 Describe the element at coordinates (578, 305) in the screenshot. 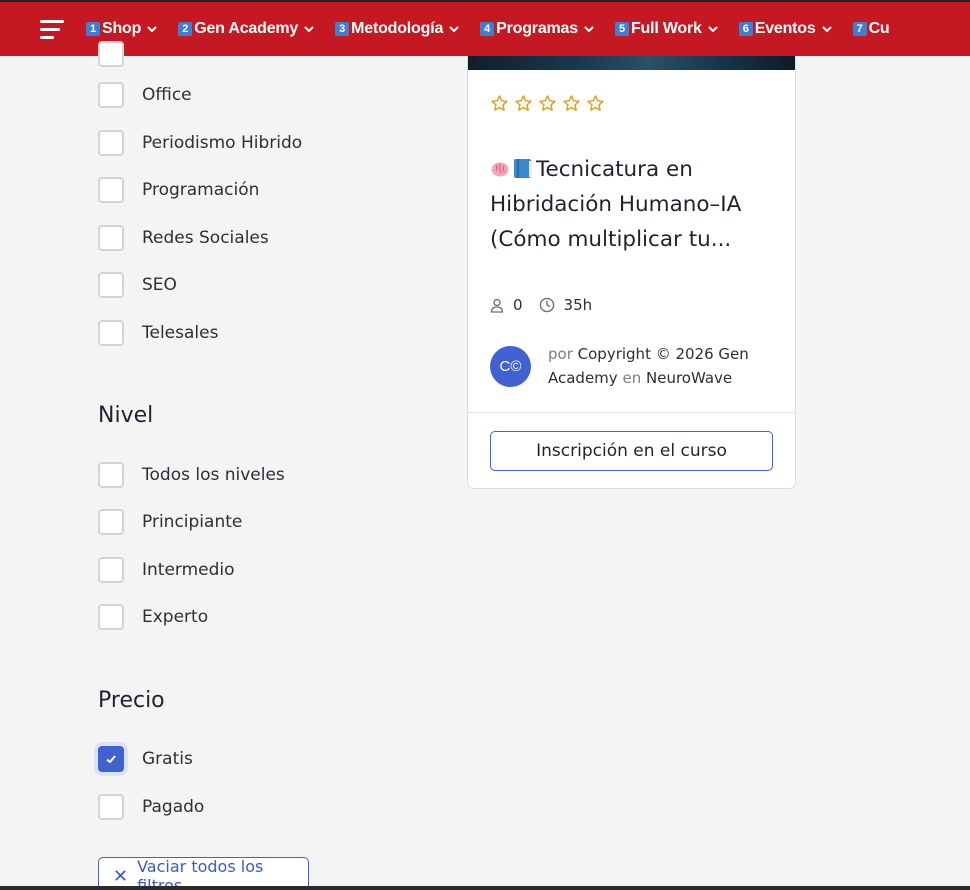

I see `course-duration-value: 35h` at that location.